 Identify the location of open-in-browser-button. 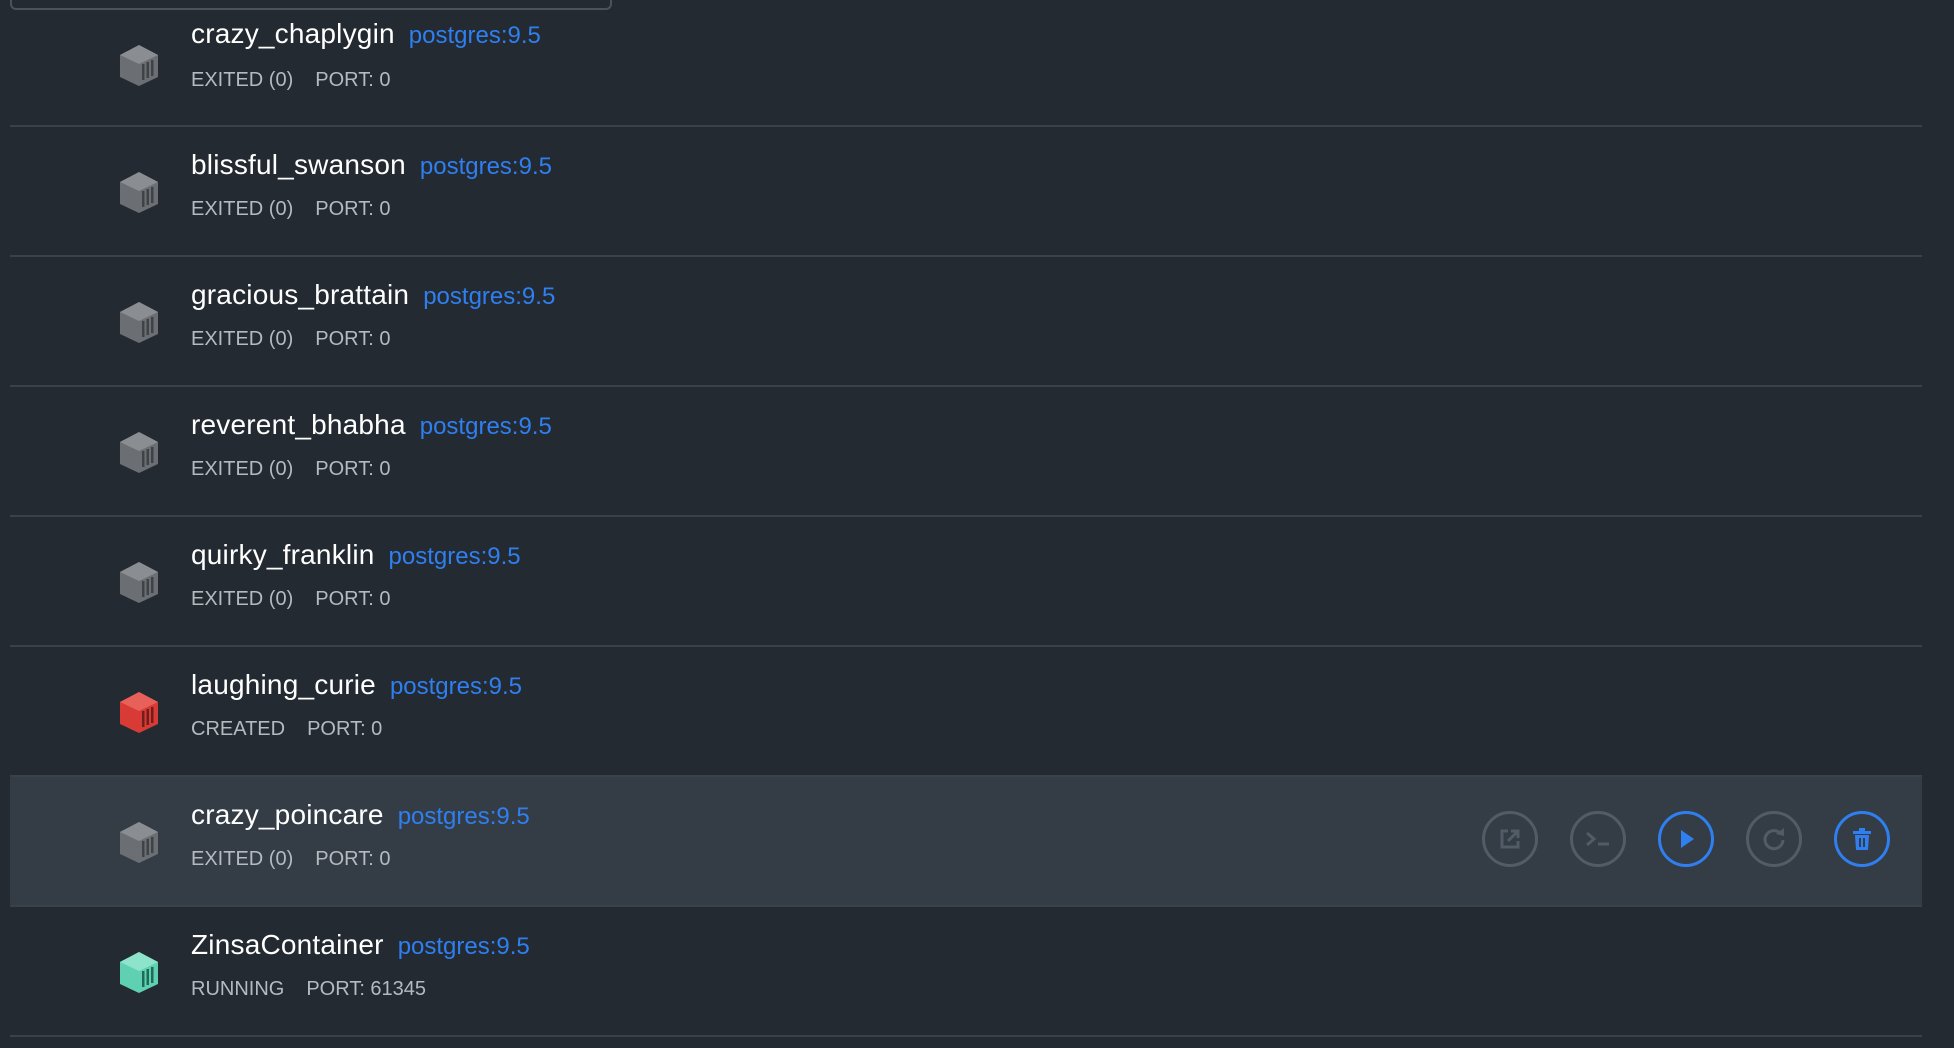
(1510, 839).